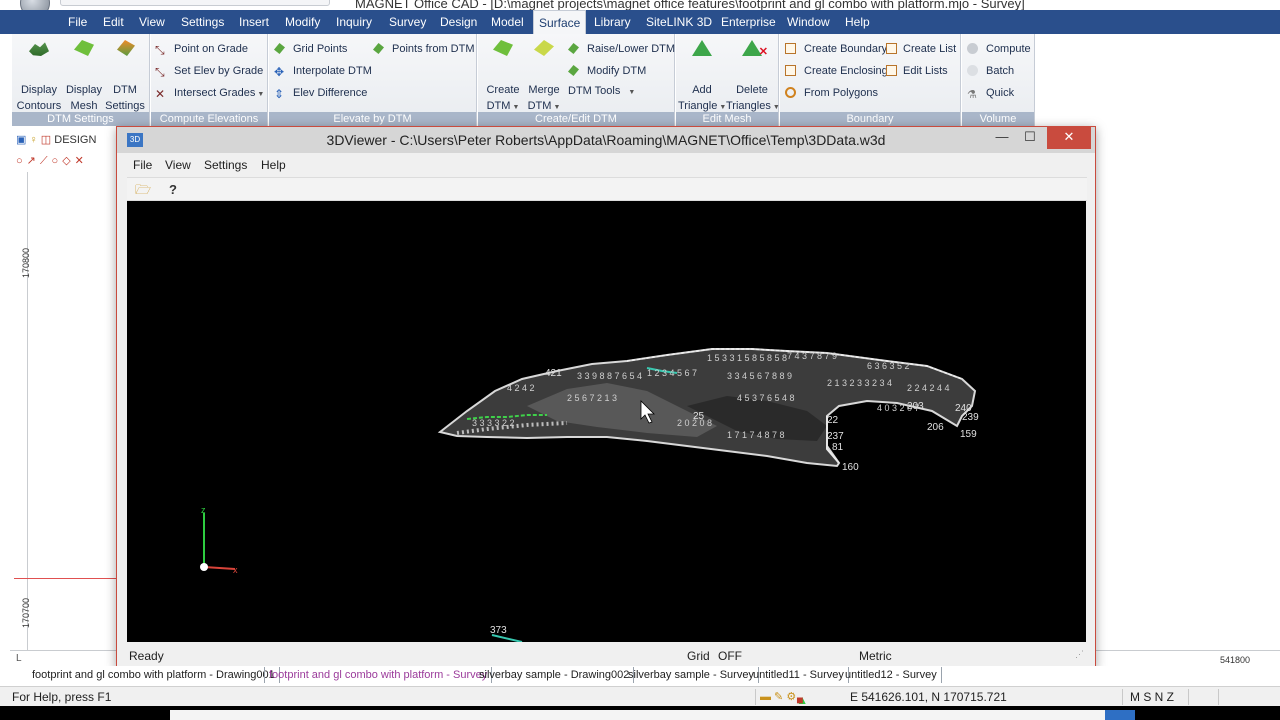 The height and width of the screenshot is (720, 1280). What do you see at coordinates (970, 417) in the screenshot?
I see `terrain-point-label: 239` at bounding box center [970, 417].